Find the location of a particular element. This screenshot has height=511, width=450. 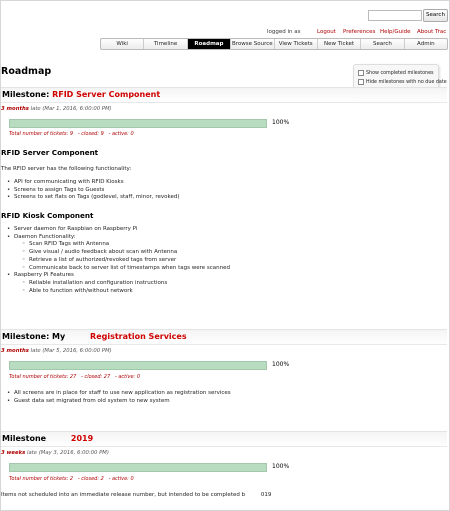

milestone-due-info: 3 months late (Mar 5, 2016, 6:00:00 PM) is located at coordinates (56, 351).